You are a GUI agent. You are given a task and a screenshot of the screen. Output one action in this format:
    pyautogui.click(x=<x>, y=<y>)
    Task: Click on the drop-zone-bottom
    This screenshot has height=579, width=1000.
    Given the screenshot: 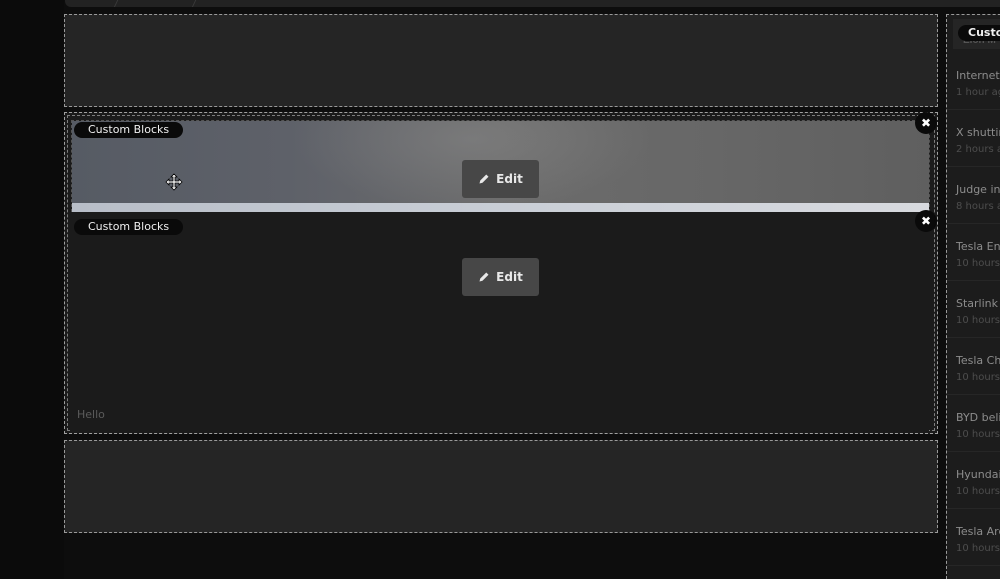 What is the action you would take?
    pyautogui.click(x=501, y=486)
    